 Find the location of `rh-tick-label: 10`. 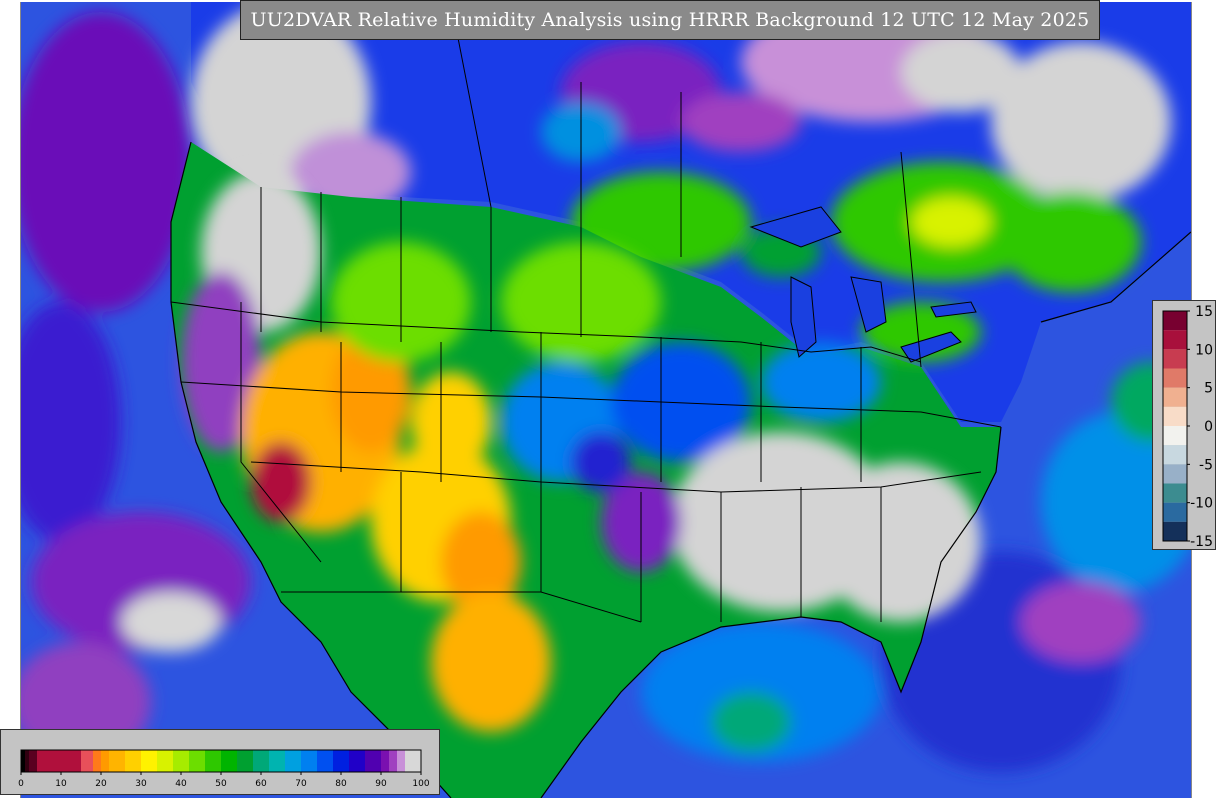

rh-tick-label: 10 is located at coordinates (61, 784).